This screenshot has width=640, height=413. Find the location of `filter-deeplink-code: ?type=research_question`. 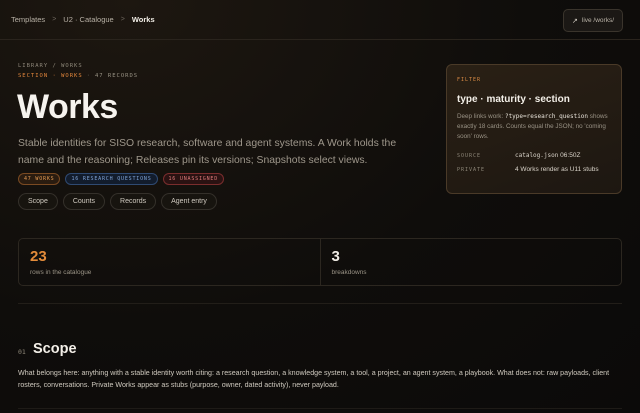

filter-deeplink-code: ?type=research_question is located at coordinates (546, 116).